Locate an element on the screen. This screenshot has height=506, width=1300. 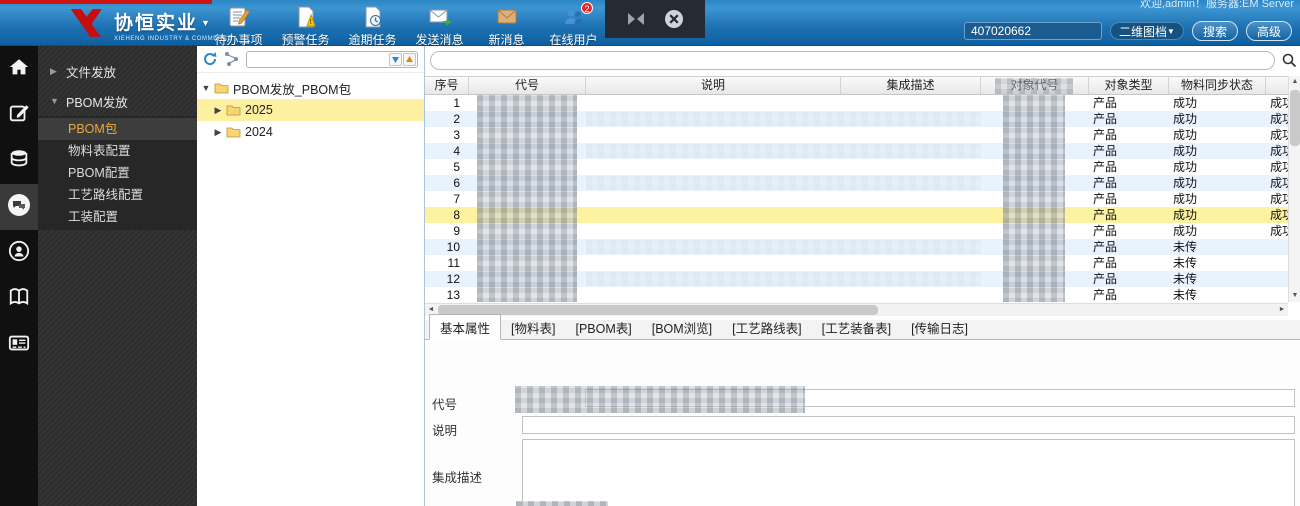
rail-item-database is located at coordinates (19, 161).